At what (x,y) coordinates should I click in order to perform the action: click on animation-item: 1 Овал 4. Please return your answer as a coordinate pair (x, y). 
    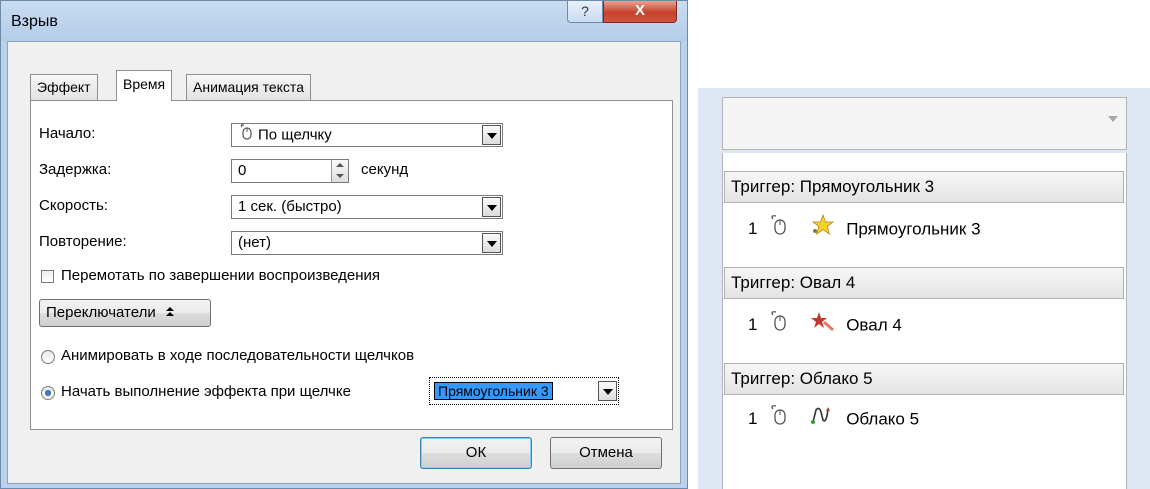
    Looking at the image, I should click on (825, 325).